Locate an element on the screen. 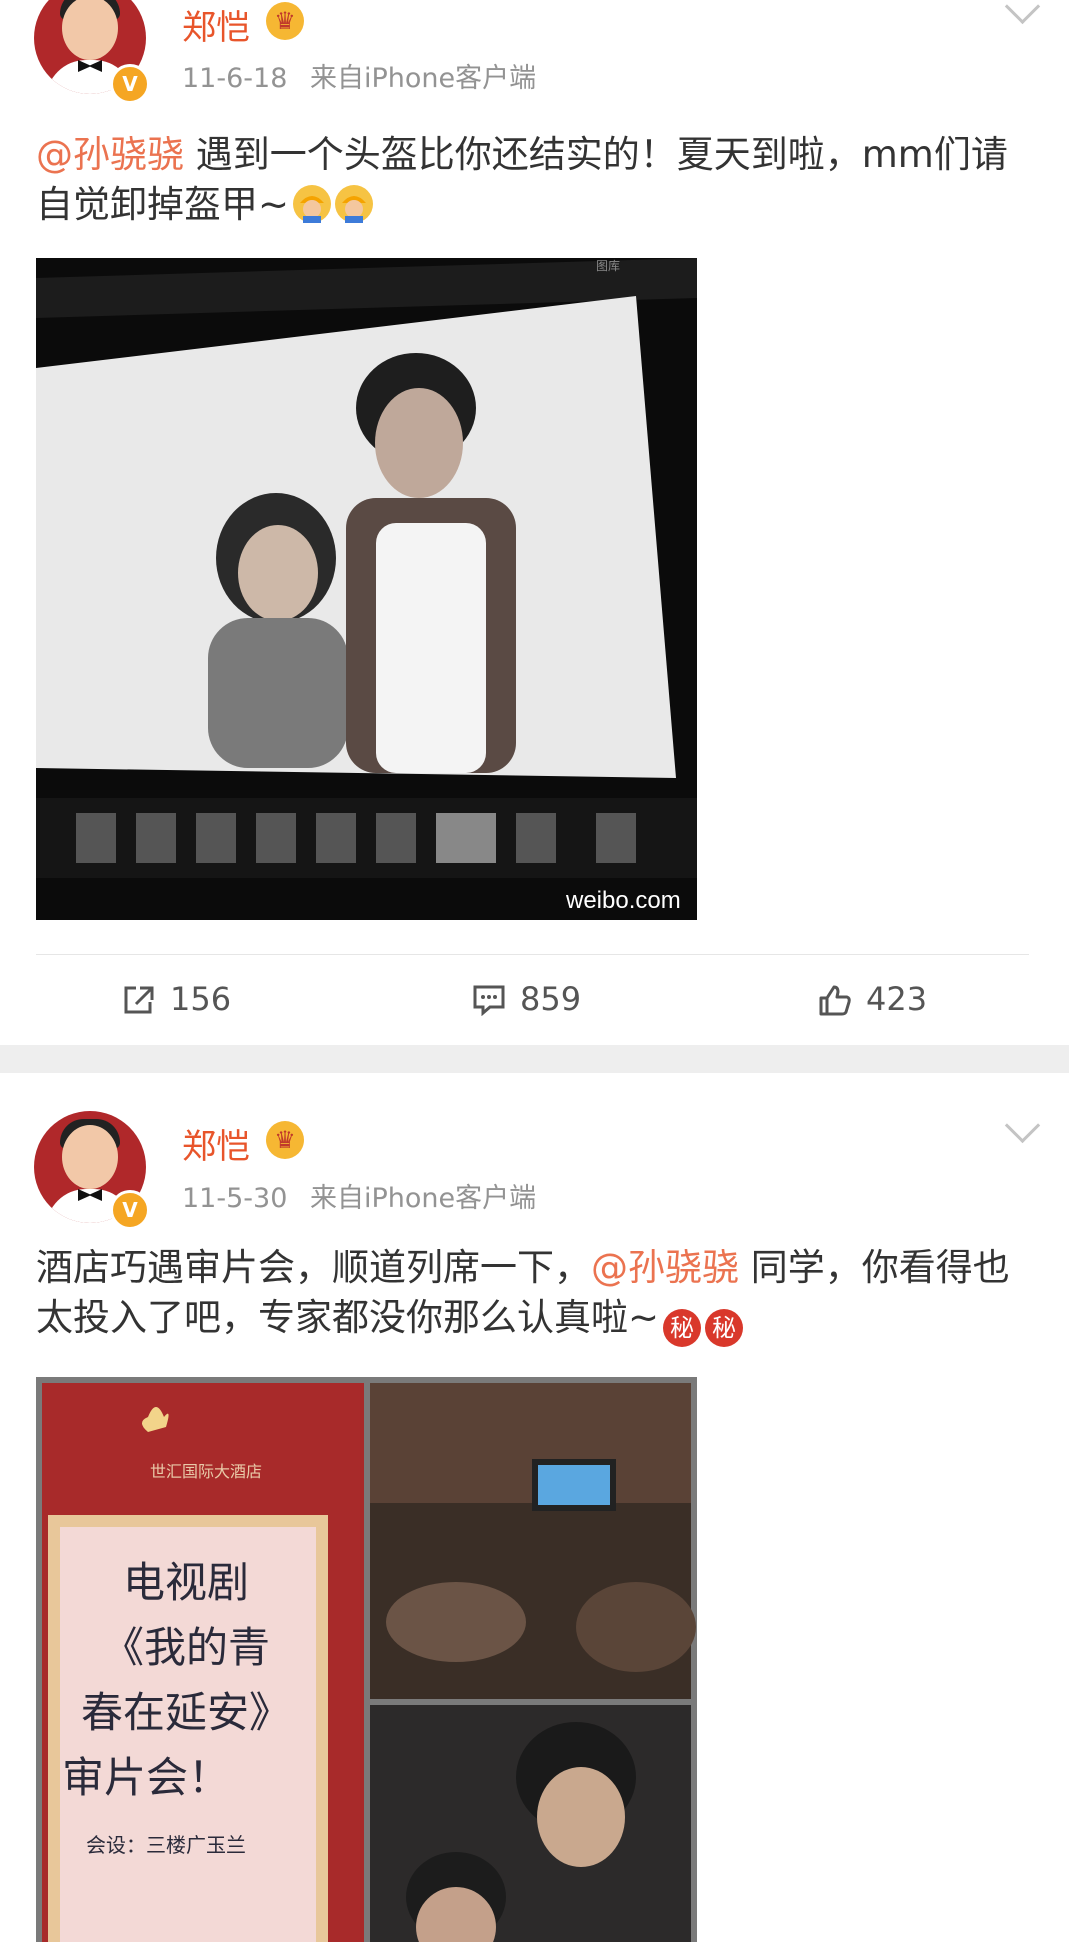  repost-button: 156 is located at coordinates (176, 999).